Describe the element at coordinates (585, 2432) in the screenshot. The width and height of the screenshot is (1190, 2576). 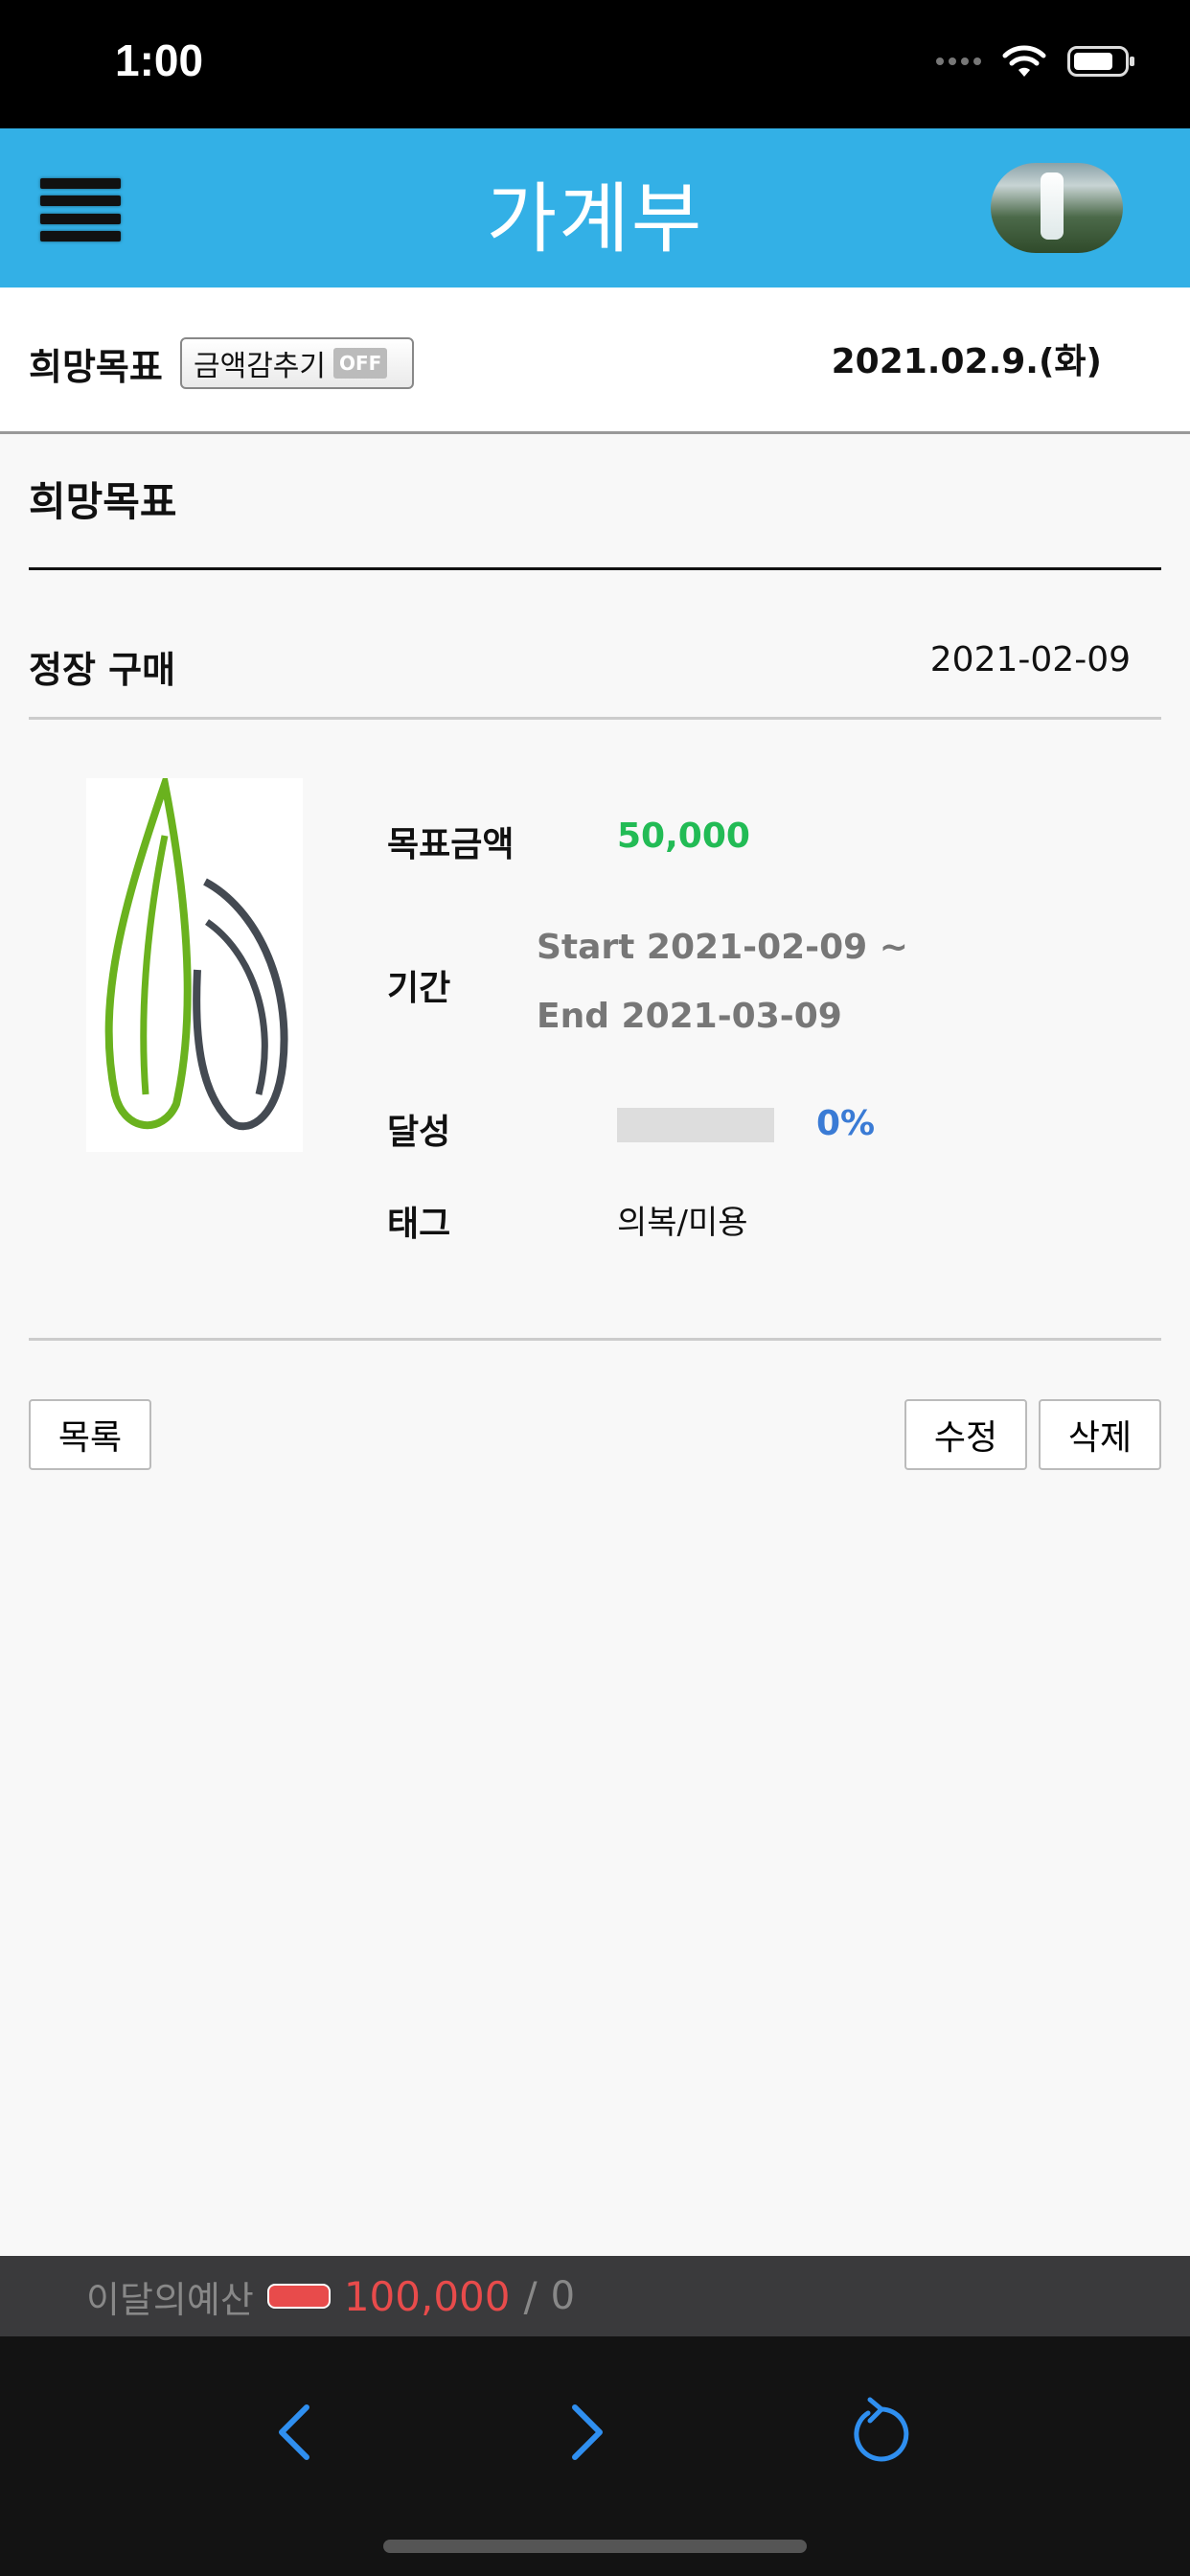
I see `chevron-right-icon` at that location.